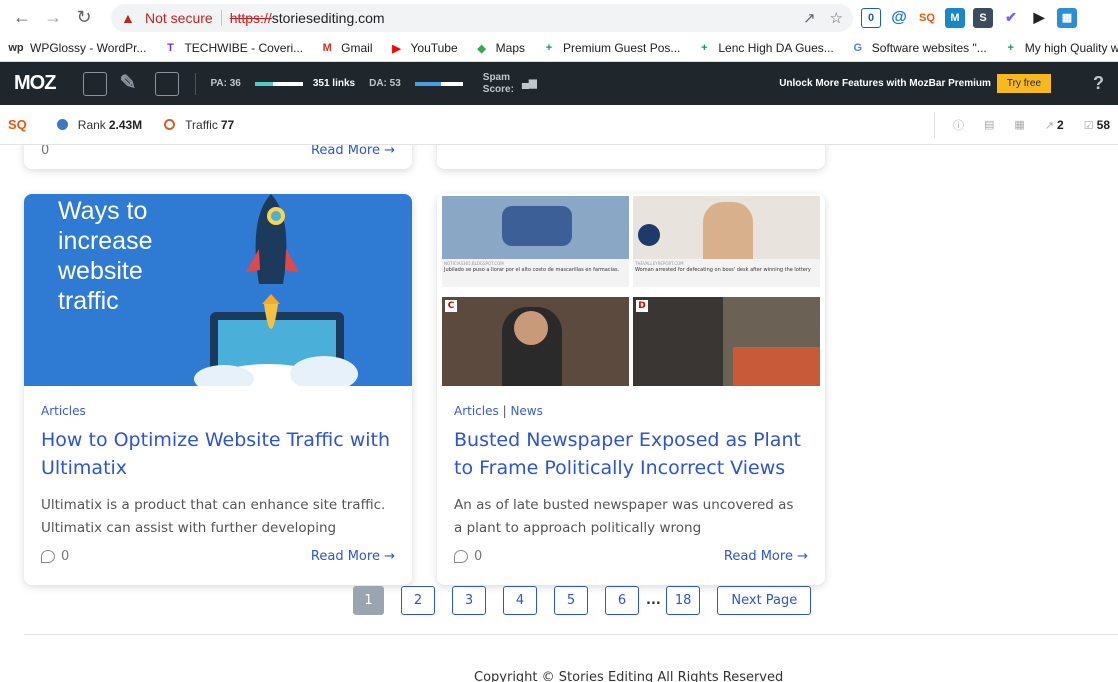  What do you see at coordinates (17, 124) in the screenshot?
I see `seoquake-logo: SQ` at bounding box center [17, 124].